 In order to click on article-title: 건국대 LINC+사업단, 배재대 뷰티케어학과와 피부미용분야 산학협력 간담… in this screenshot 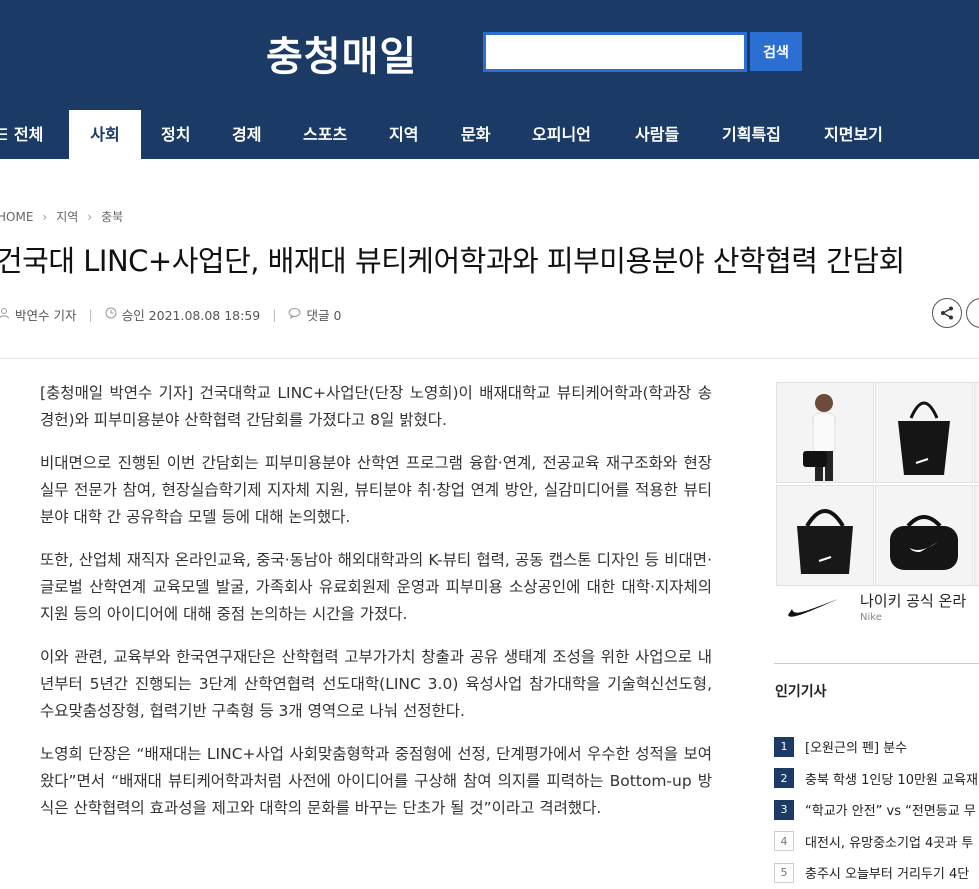, I will do `click(452, 261)`.